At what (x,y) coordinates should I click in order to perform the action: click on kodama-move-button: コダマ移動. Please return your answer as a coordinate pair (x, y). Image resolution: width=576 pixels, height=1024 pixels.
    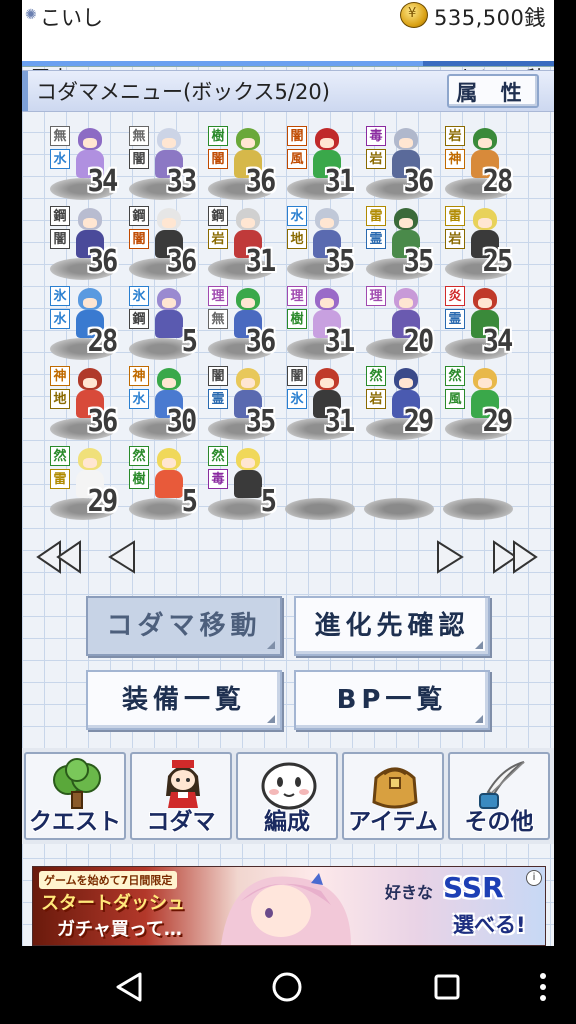
    Looking at the image, I should click on (184, 626).